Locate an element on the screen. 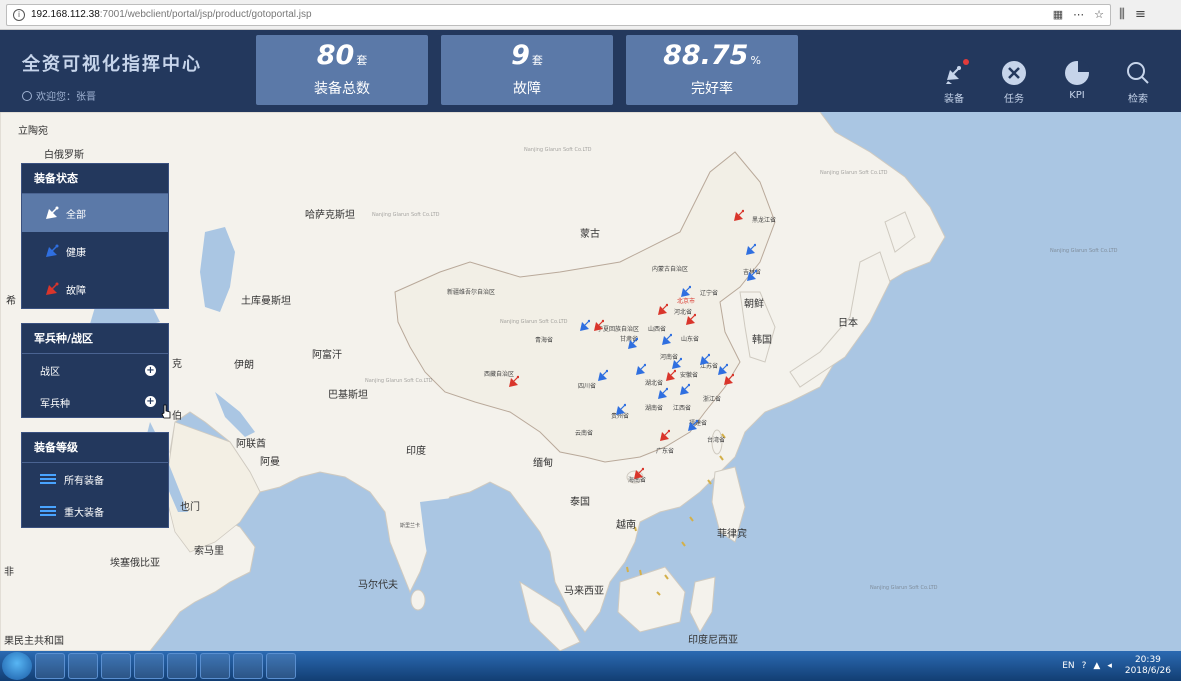 The height and width of the screenshot is (681, 1181). map-label: 泰国 is located at coordinates (580, 502).